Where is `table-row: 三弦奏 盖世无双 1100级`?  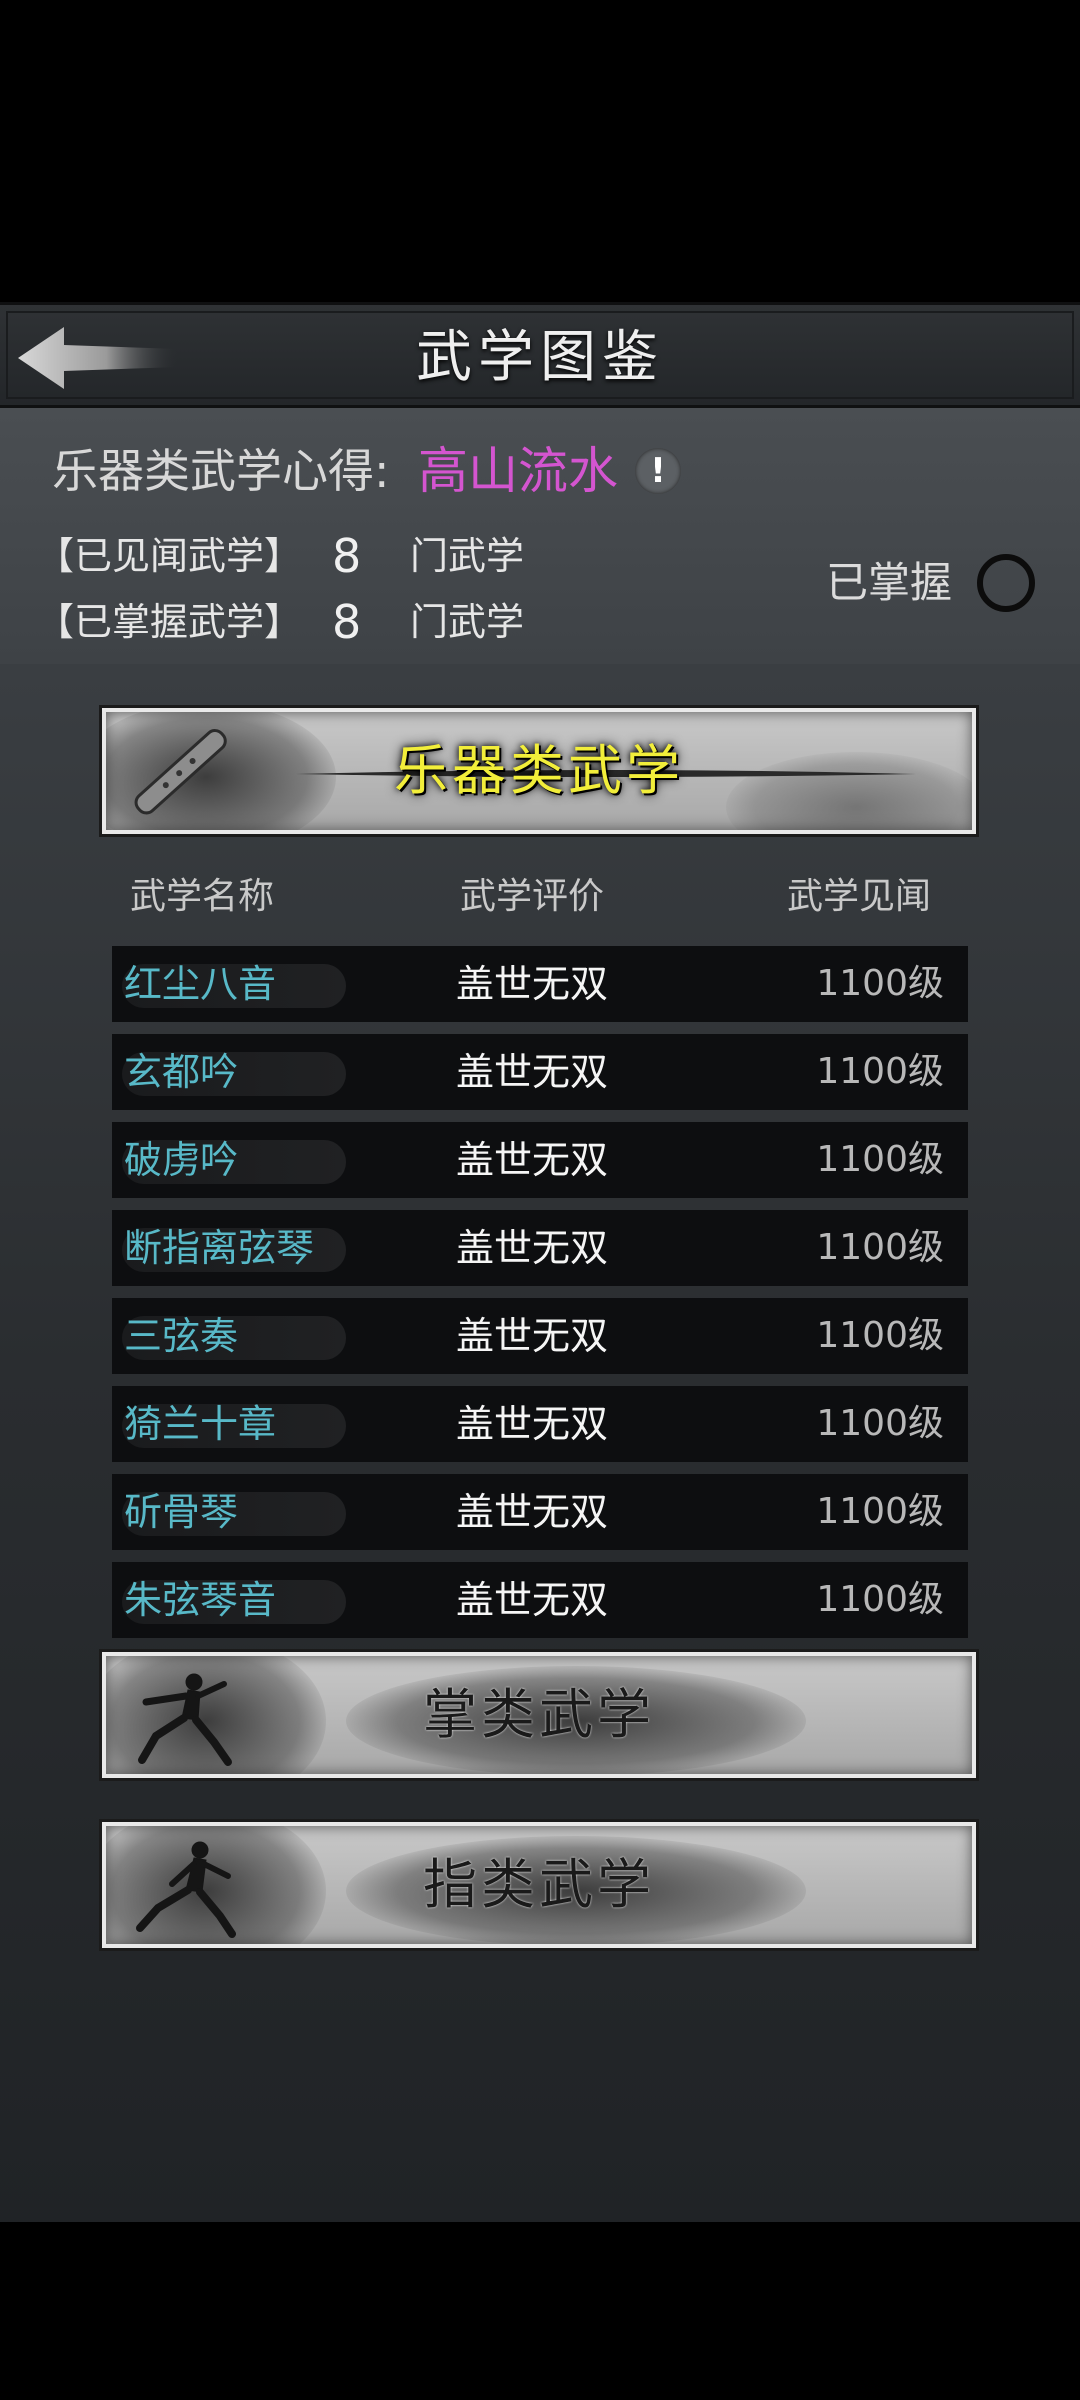 table-row: 三弦奏 盖世无双 1100级 is located at coordinates (540, 1336).